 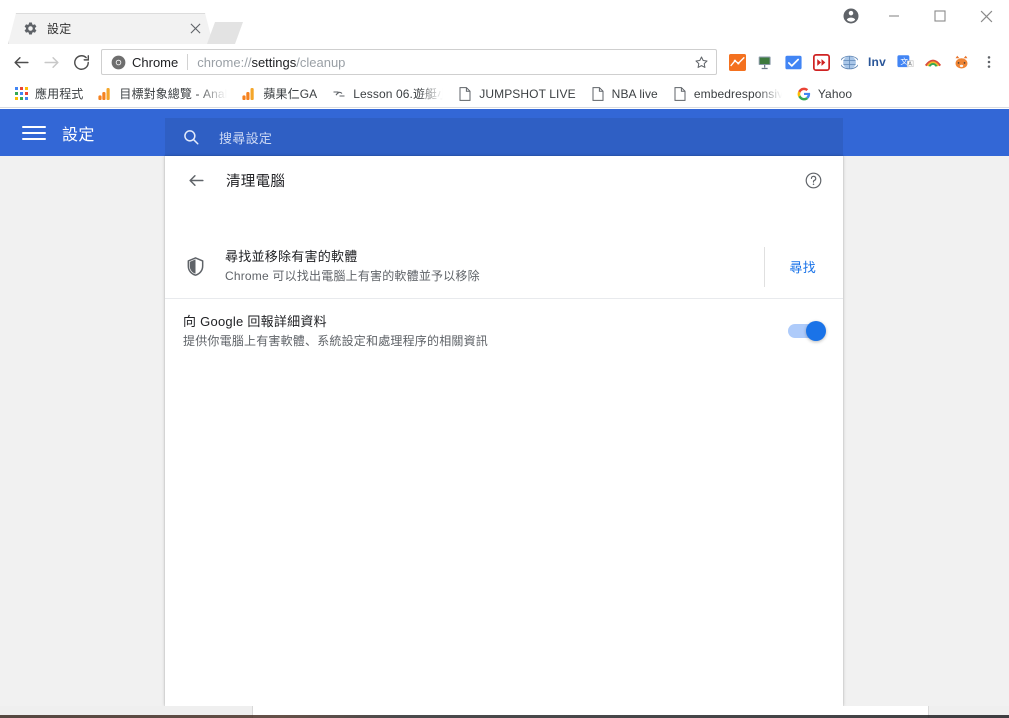 I want to click on analytics-extension-icon, so click(x=737, y=62).